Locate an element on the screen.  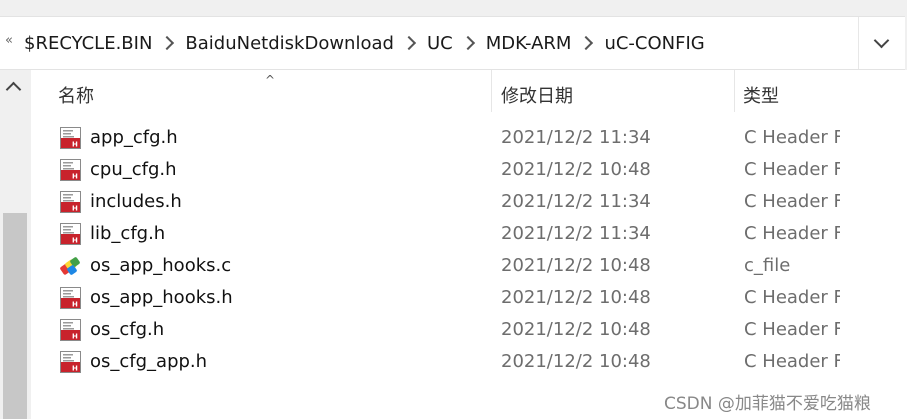
file-row: H cpu_cfg.h 2021/12/2 10:48 C Header F is located at coordinates (437, 171).